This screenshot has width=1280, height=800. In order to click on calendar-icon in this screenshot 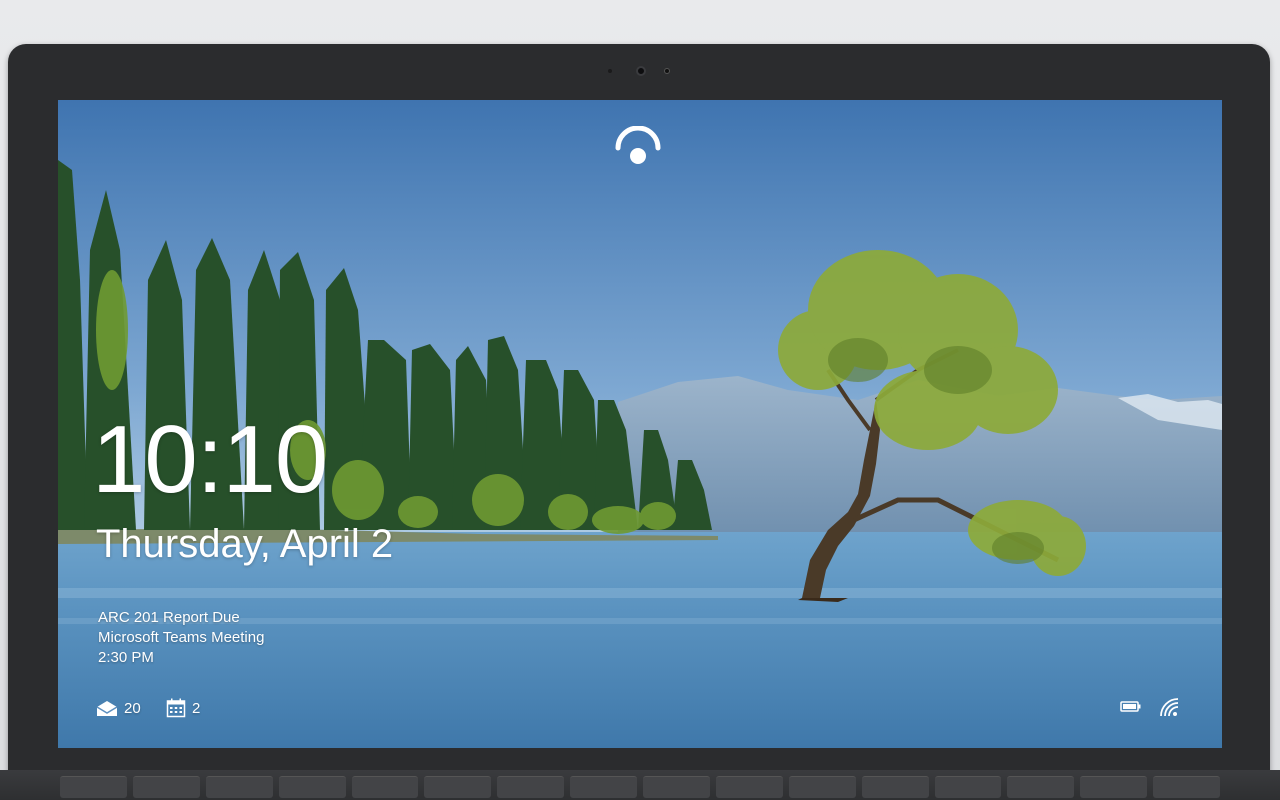, I will do `click(176, 708)`.